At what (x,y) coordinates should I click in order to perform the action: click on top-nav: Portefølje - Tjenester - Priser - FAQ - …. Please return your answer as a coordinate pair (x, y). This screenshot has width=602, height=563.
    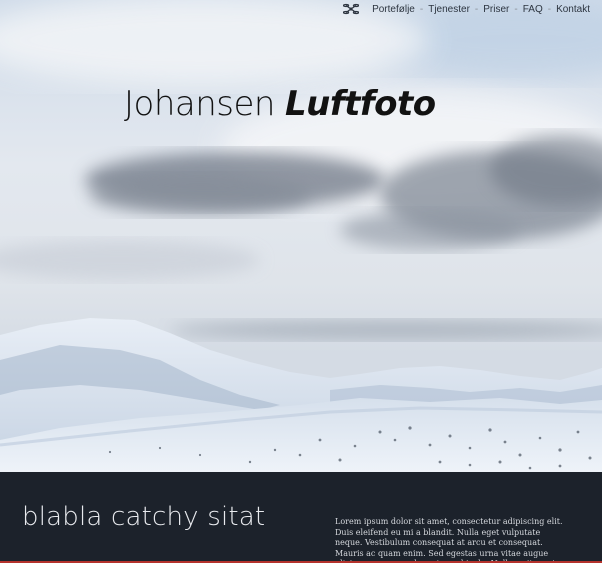
    Looking at the image, I should click on (466, 9).